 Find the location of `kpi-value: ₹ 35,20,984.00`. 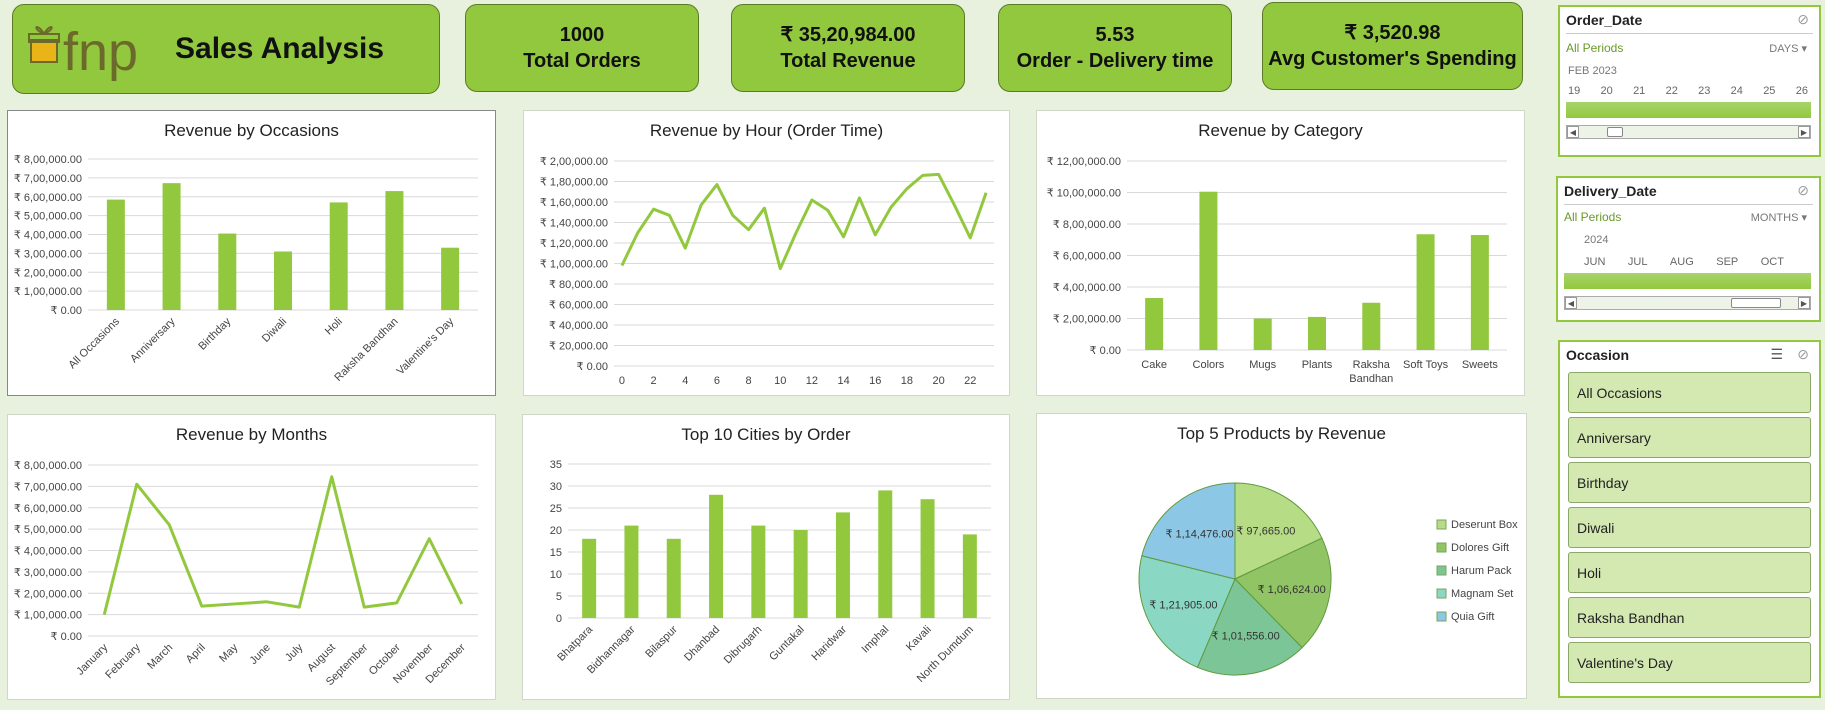

kpi-value: ₹ 35,20,984.00 is located at coordinates (848, 35).